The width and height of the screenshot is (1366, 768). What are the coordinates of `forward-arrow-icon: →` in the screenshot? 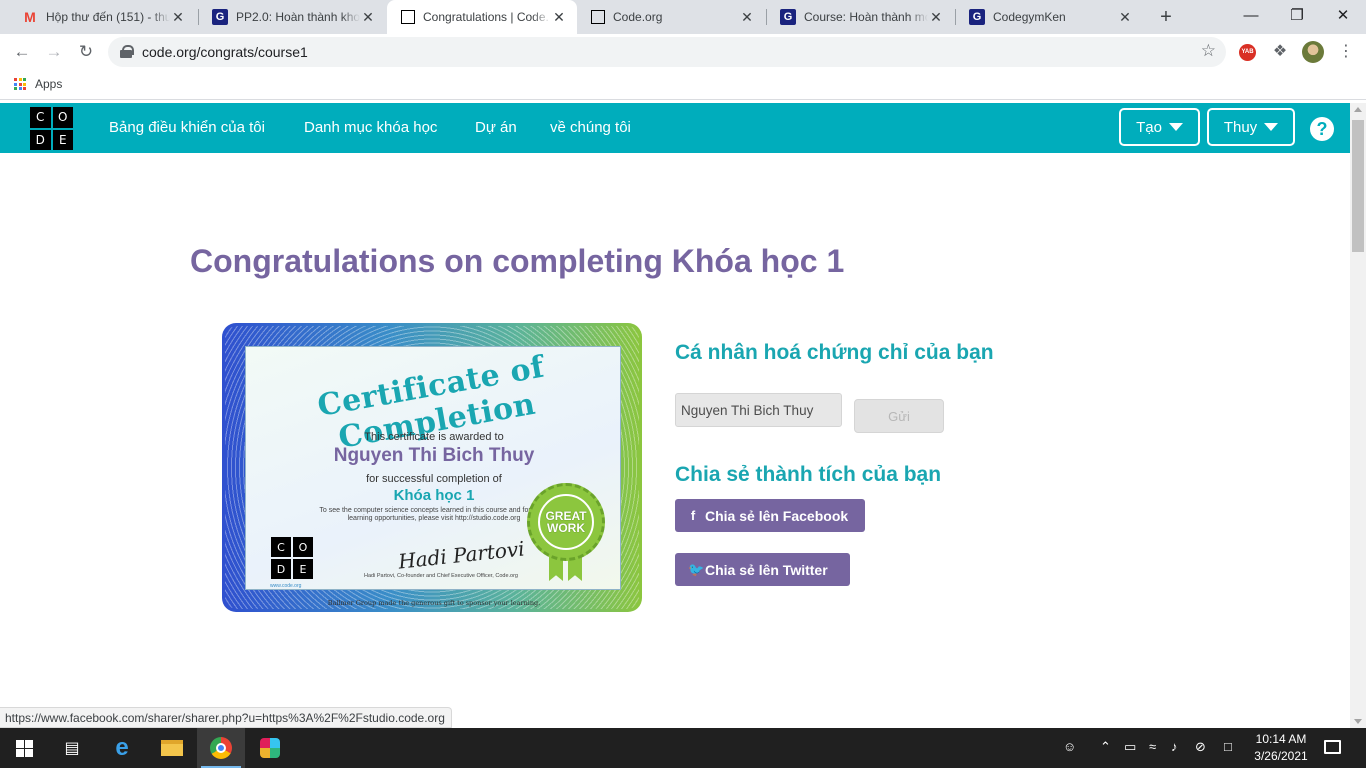 It's located at (54, 52).